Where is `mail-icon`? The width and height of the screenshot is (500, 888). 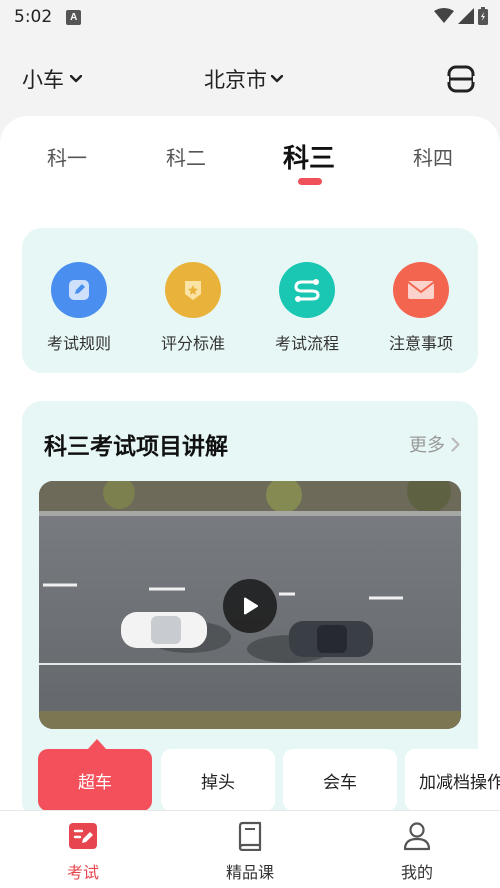 mail-icon is located at coordinates (421, 290).